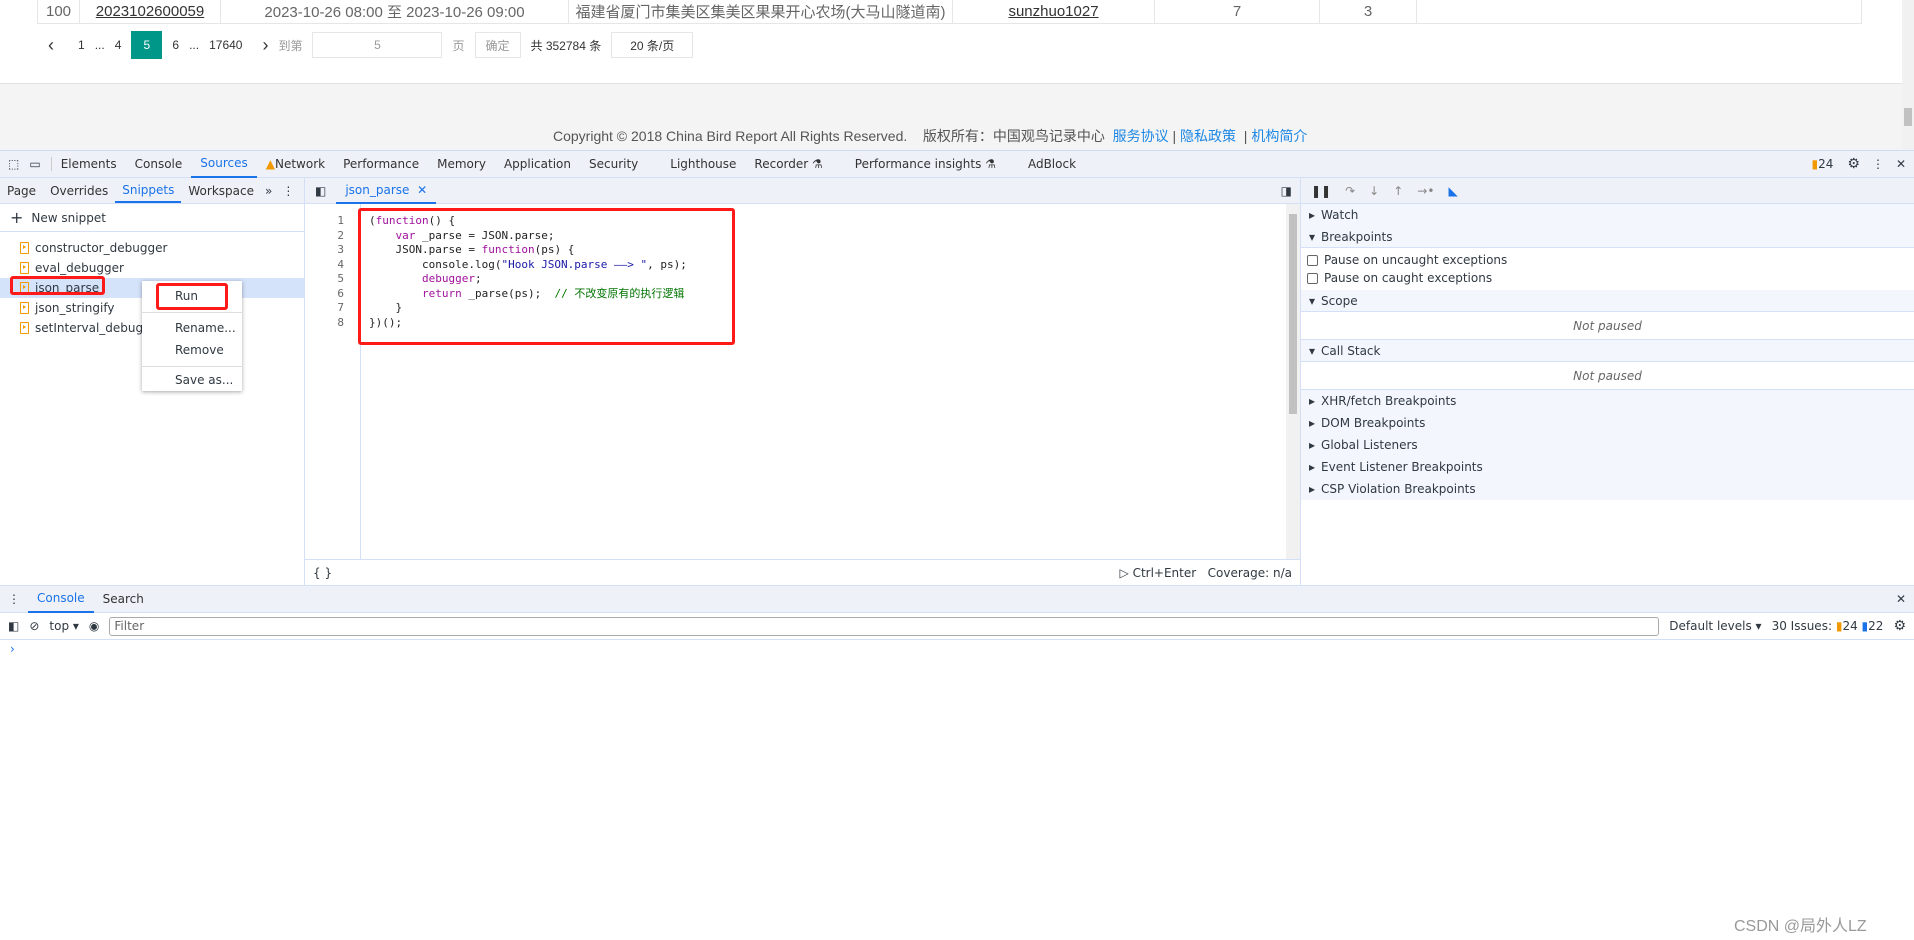 This screenshot has width=1914, height=940. Describe the element at coordinates (175, 45) in the screenshot. I see `page-6: 6` at that location.